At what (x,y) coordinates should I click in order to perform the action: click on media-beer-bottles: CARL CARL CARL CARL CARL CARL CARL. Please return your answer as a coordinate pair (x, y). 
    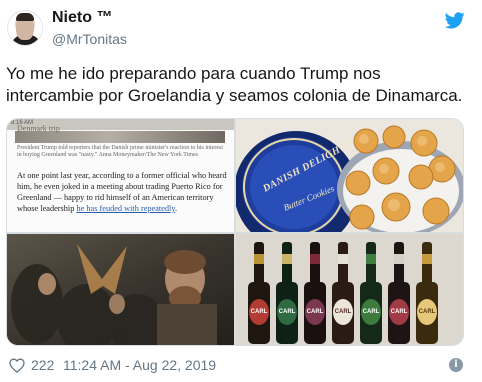
    Looking at the image, I should click on (349, 289).